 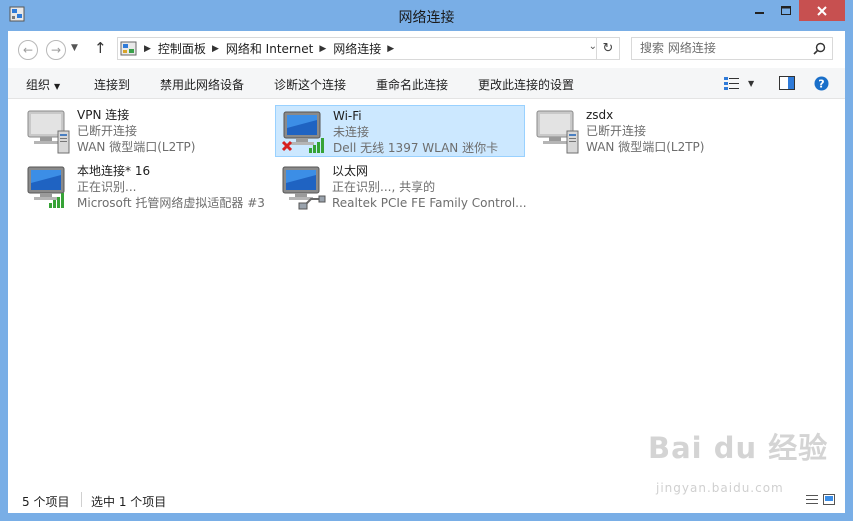 I want to click on up-button: ↑, so click(x=100, y=48).